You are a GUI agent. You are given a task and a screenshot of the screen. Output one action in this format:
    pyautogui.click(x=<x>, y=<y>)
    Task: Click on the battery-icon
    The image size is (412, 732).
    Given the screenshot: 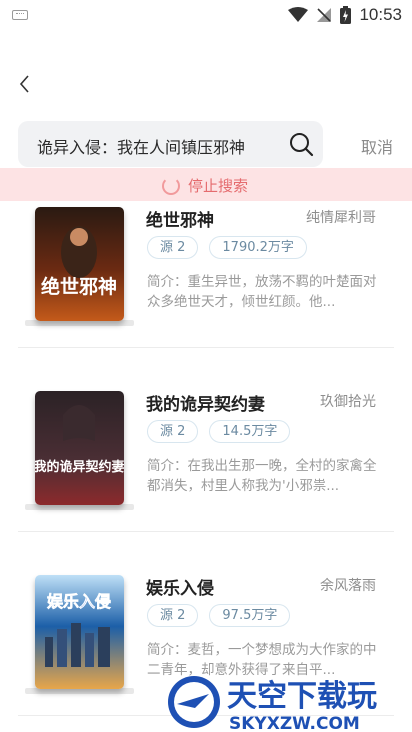 What is the action you would take?
    pyautogui.click(x=346, y=15)
    